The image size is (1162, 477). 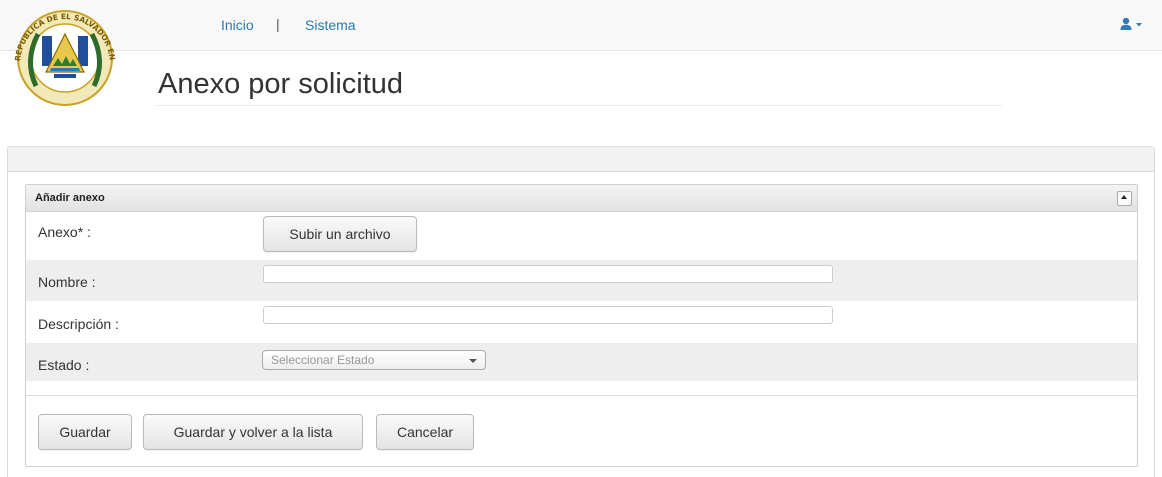 I want to click on nav-link-sistema: Sistema, so click(x=330, y=25).